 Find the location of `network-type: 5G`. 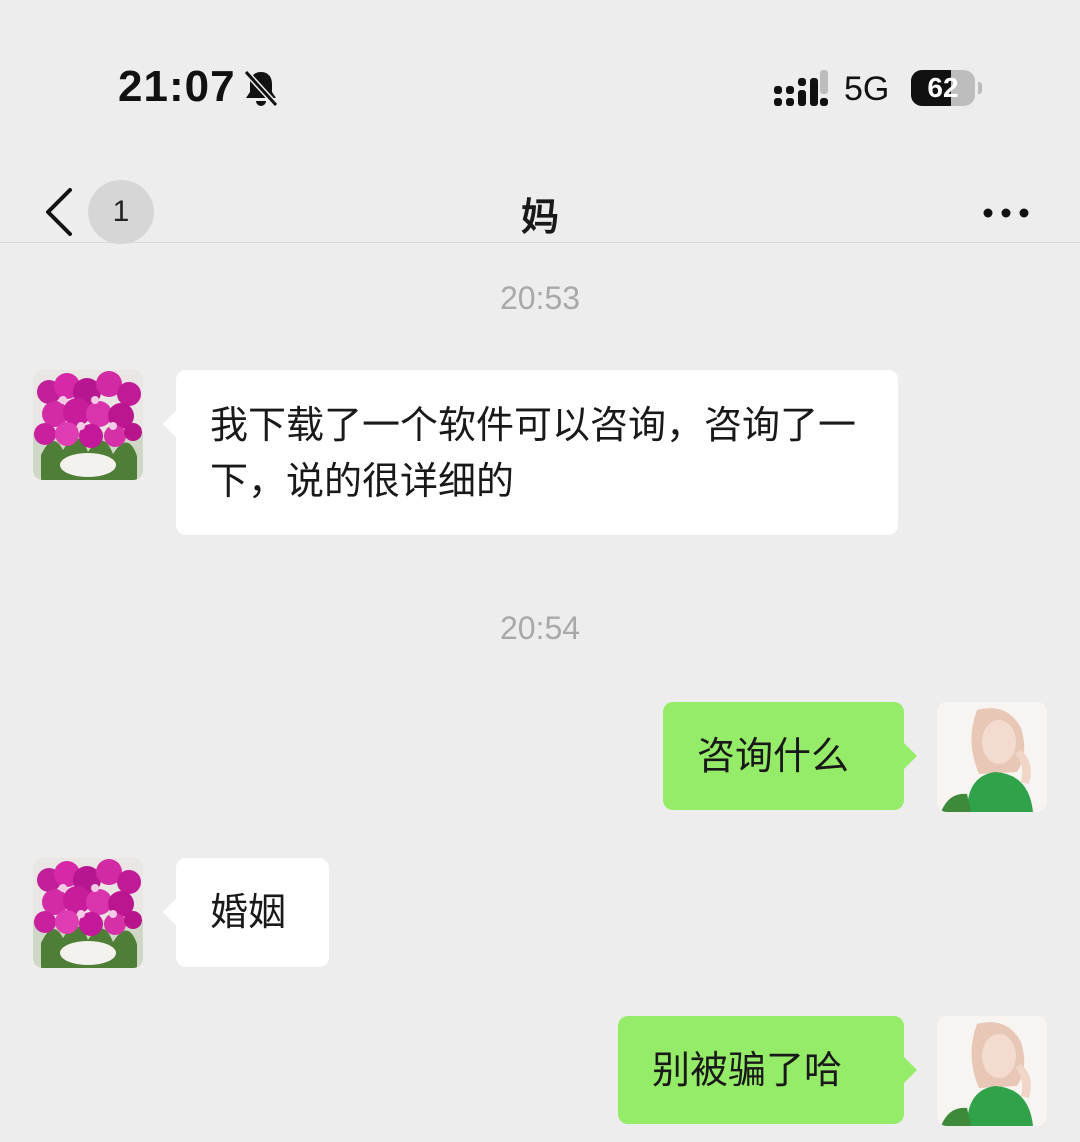

network-type: 5G is located at coordinates (867, 89).